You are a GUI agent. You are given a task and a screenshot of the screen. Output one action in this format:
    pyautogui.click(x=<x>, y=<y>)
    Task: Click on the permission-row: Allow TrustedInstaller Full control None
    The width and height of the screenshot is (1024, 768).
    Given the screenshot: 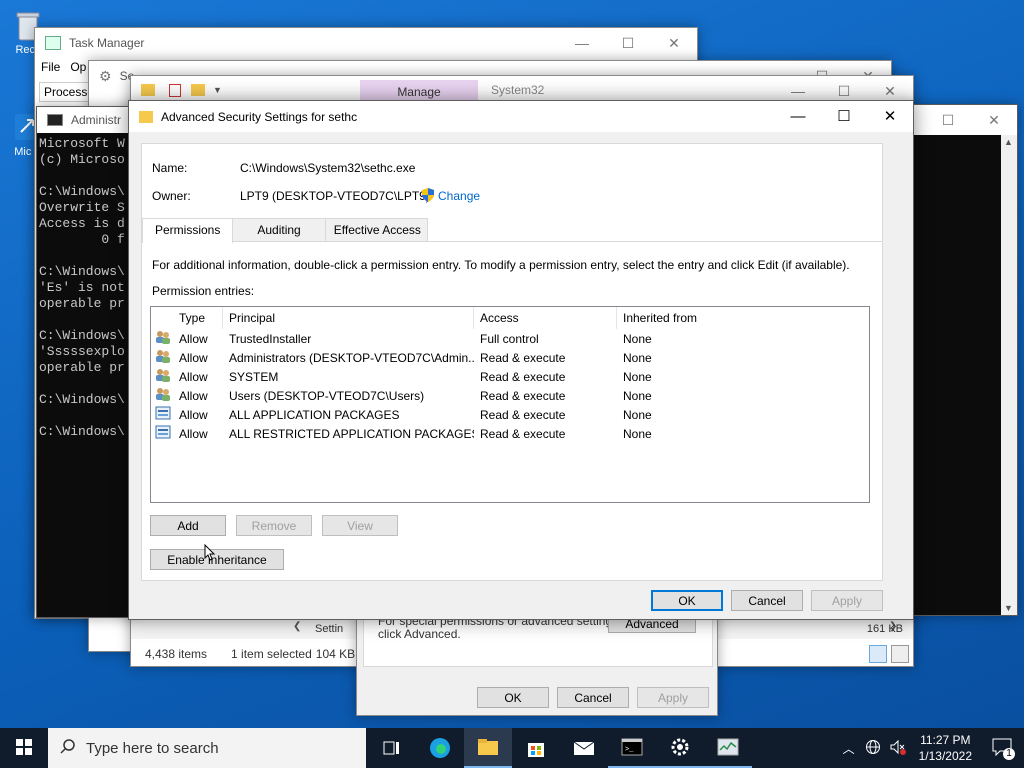 What is the action you would take?
    pyautogui.click(x=510, y=338)
    